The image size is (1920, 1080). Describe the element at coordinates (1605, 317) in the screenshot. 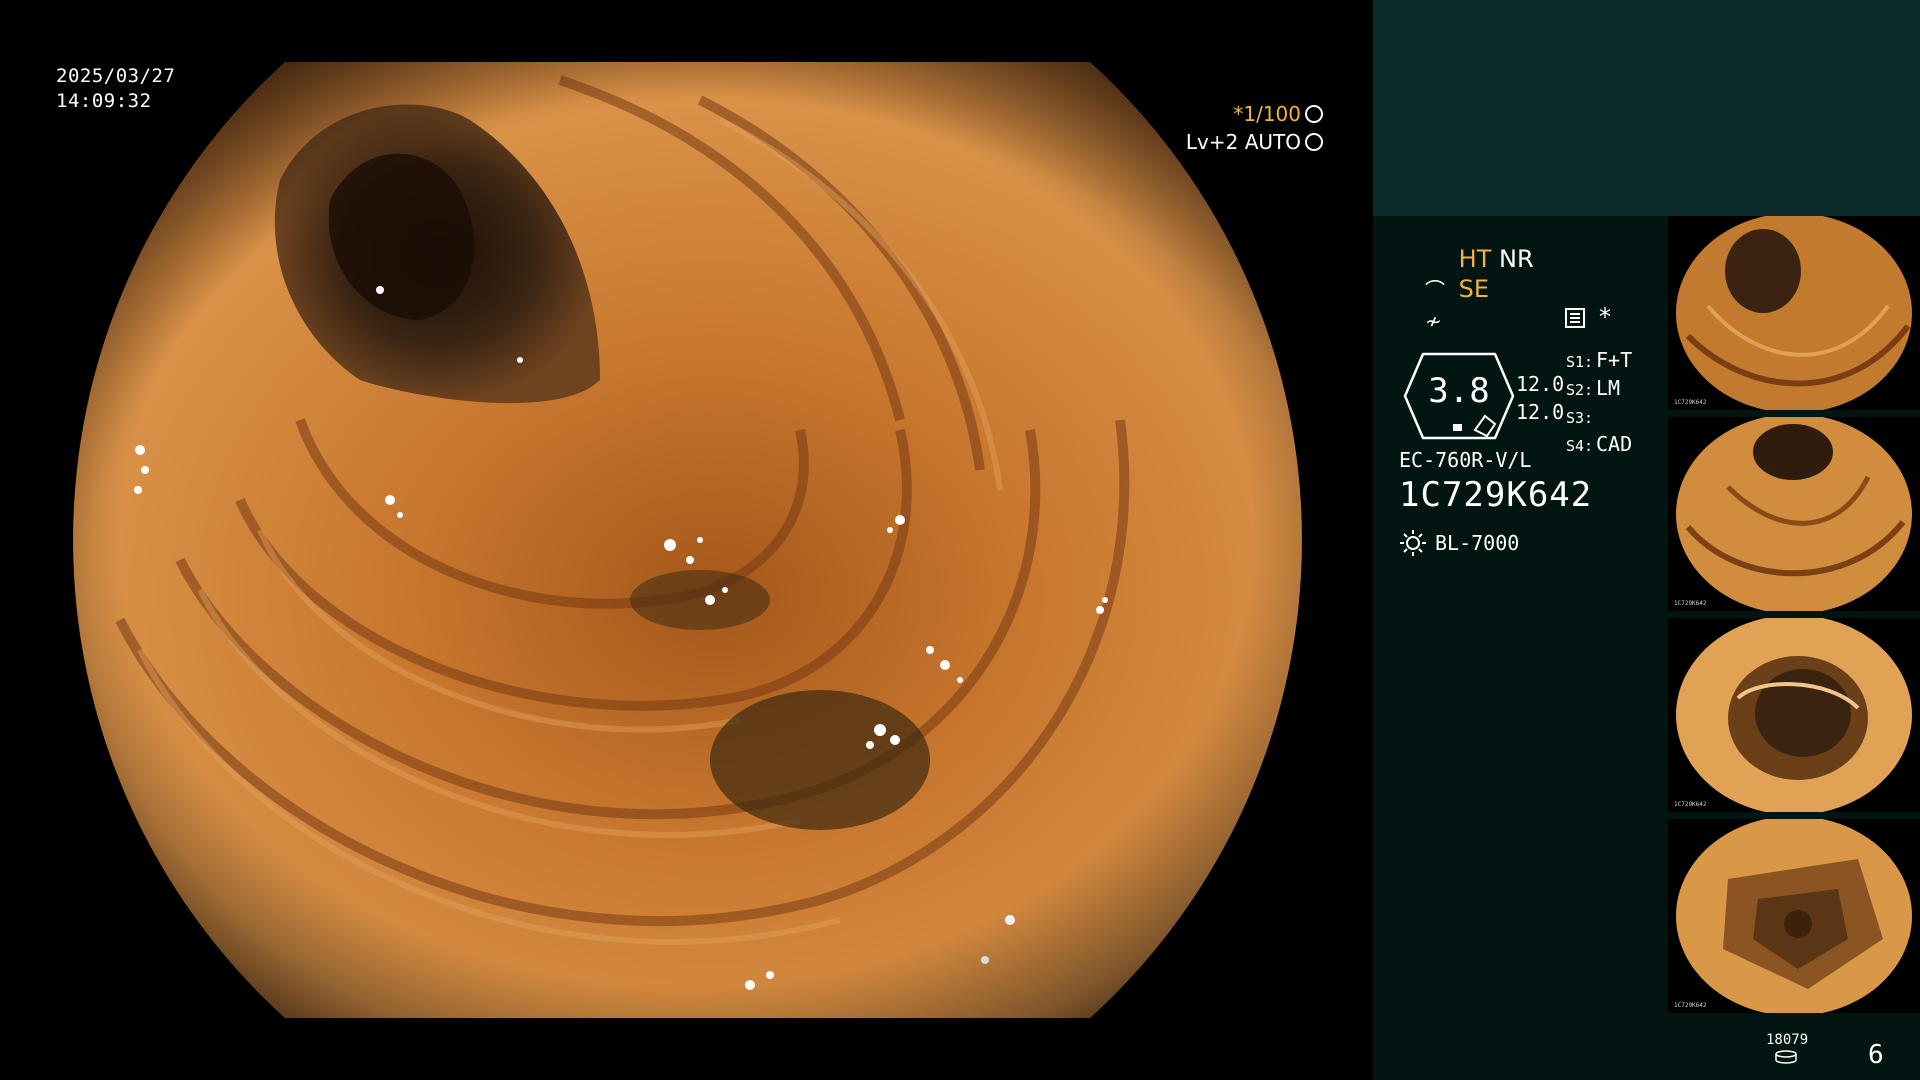

I see `star-indicator: *` at that location.